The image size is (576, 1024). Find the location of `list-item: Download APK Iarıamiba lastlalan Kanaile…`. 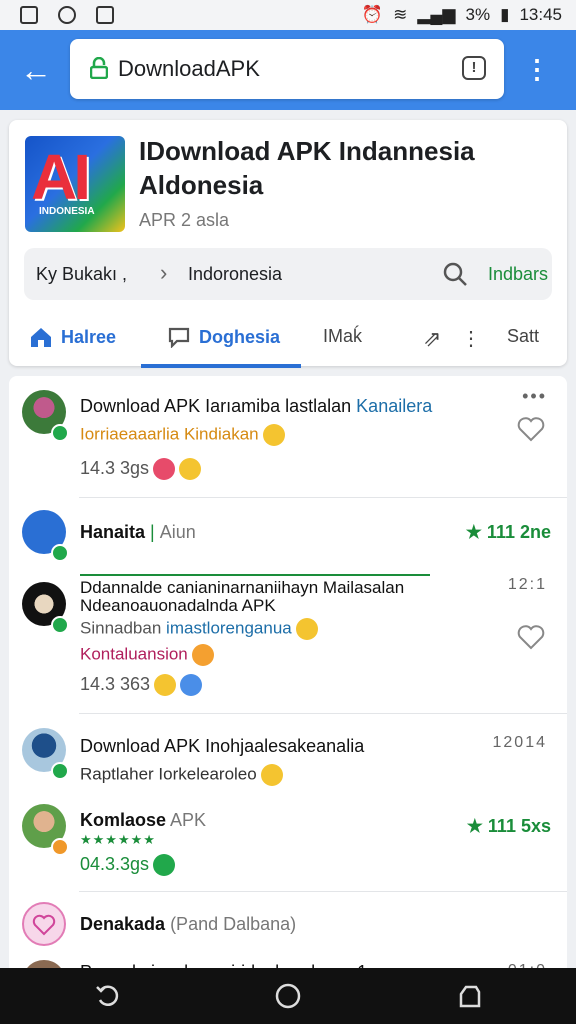

list-item: Download APK Iarıamiba lastlalan Kanaile… is located at coordinates (288, 437).